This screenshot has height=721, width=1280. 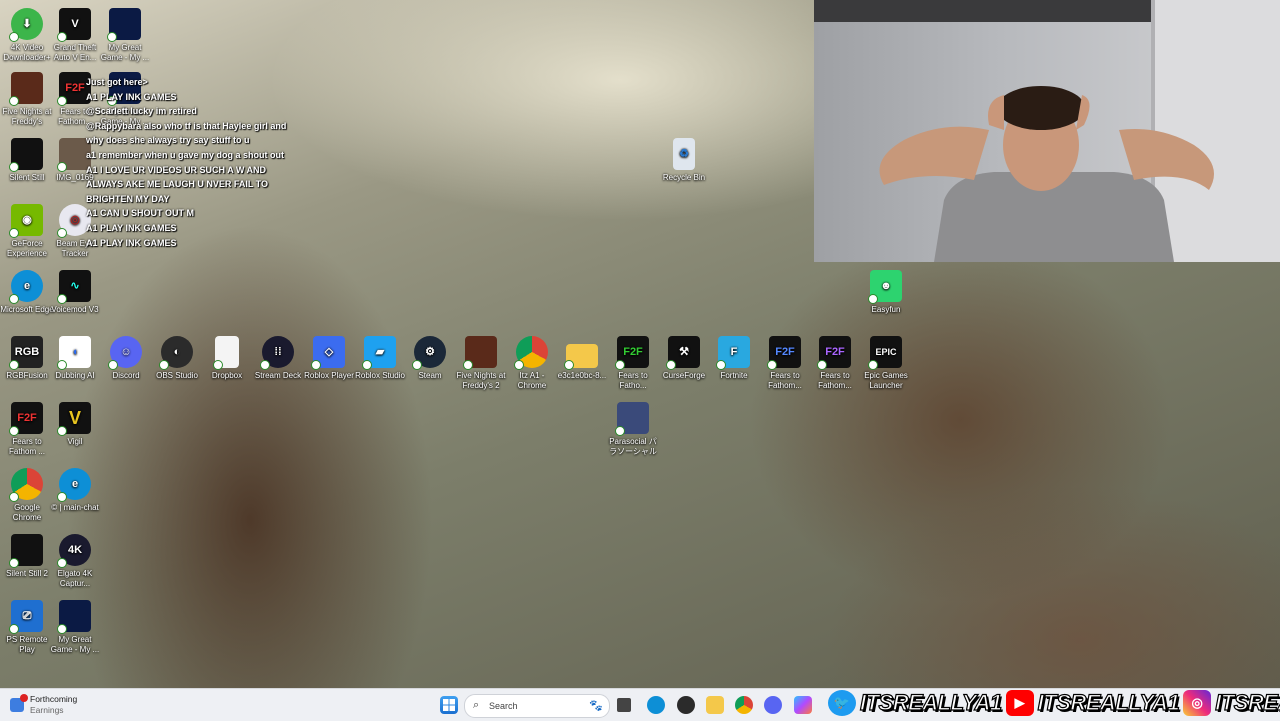 I want to click on silent-still-icon, so click(x=26, y=155).